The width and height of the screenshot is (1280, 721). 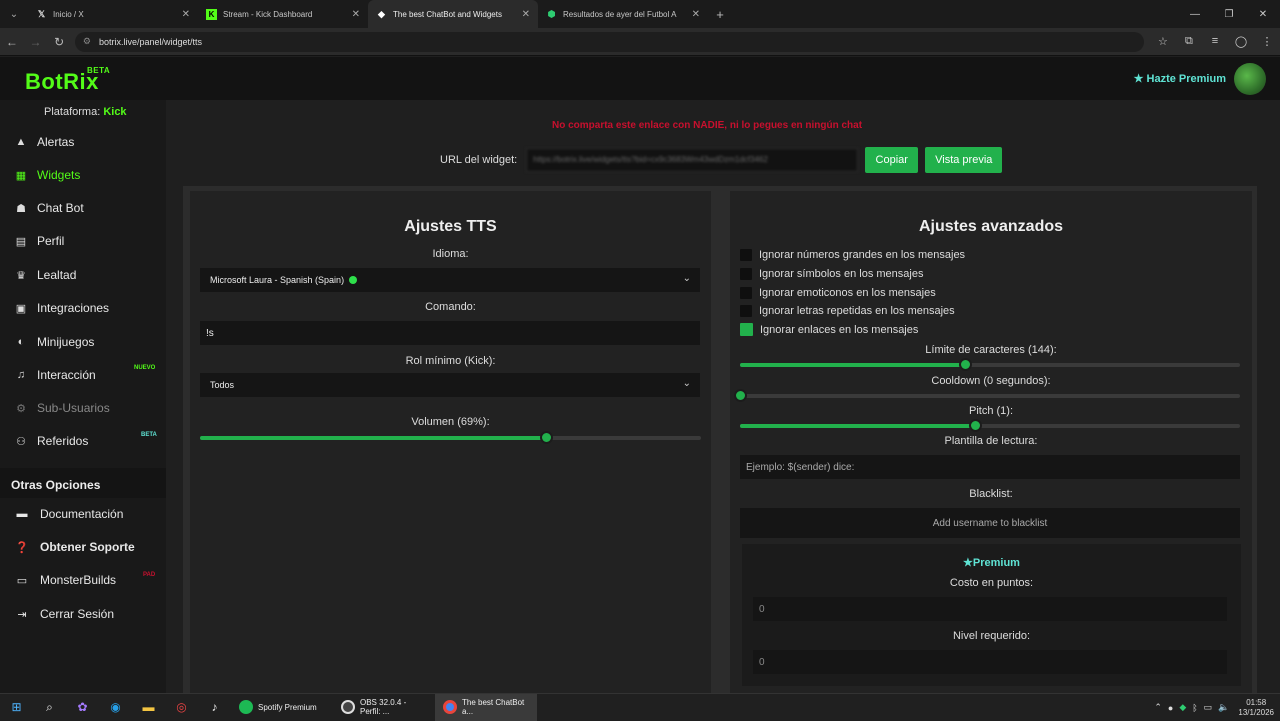 What do you see at coordinates (892, 160) in the screenshot?
I see `copy-button: Copiar` at bounding box center [892, 160].